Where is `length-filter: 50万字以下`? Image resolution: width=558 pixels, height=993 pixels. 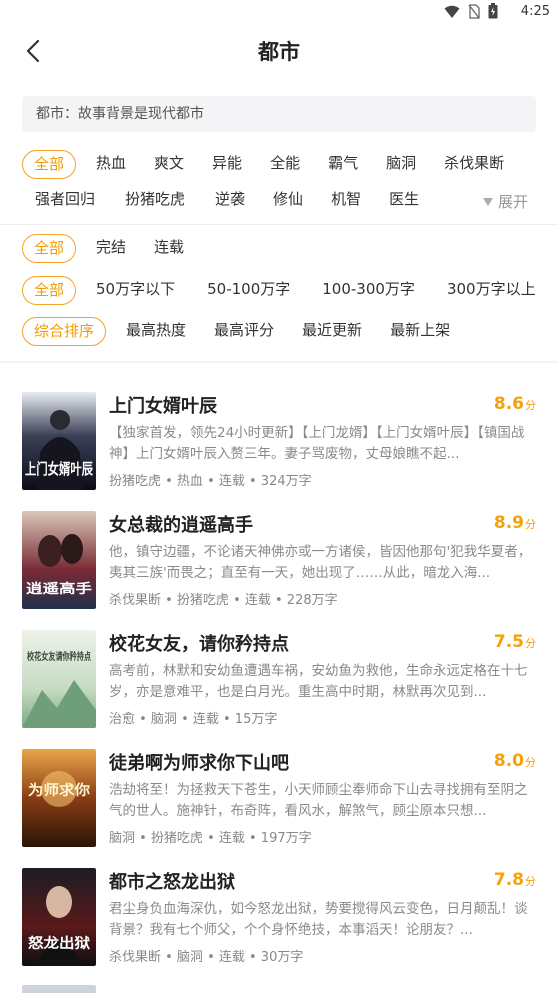
length-filter: 50万字以下 is located at coordinates (135, 290).